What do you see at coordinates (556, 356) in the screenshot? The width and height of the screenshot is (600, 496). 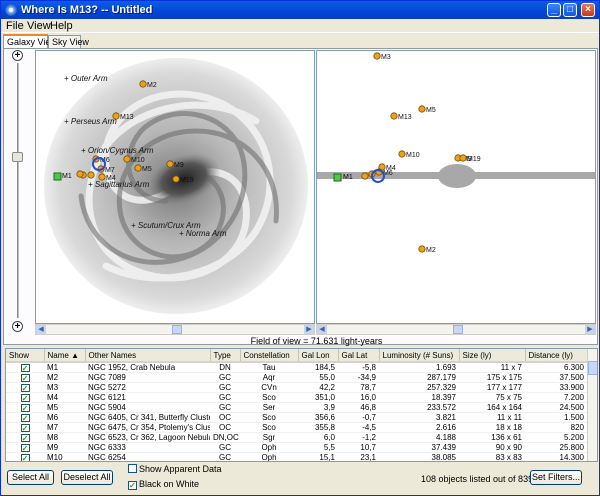 I see `col-distance: Distance (ly)` at bounding box center [556, 356].